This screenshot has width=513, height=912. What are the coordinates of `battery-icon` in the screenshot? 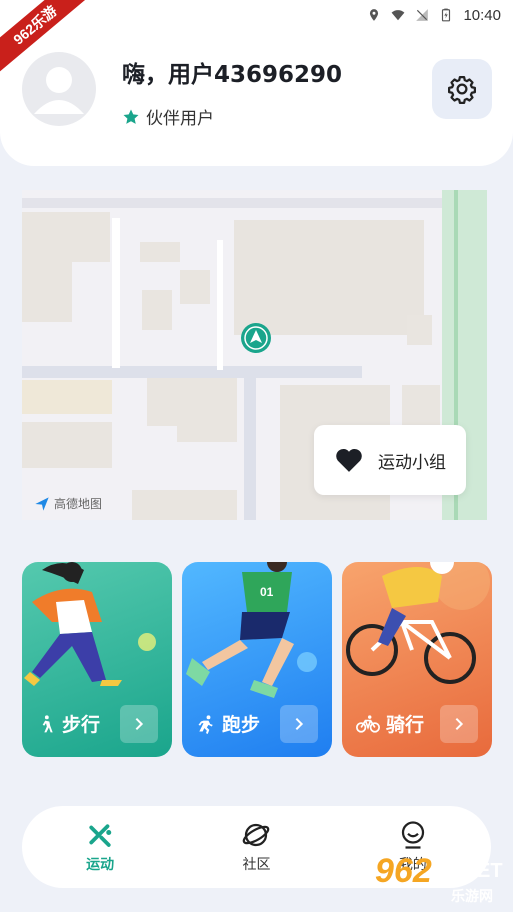 It's located at (446, 15).